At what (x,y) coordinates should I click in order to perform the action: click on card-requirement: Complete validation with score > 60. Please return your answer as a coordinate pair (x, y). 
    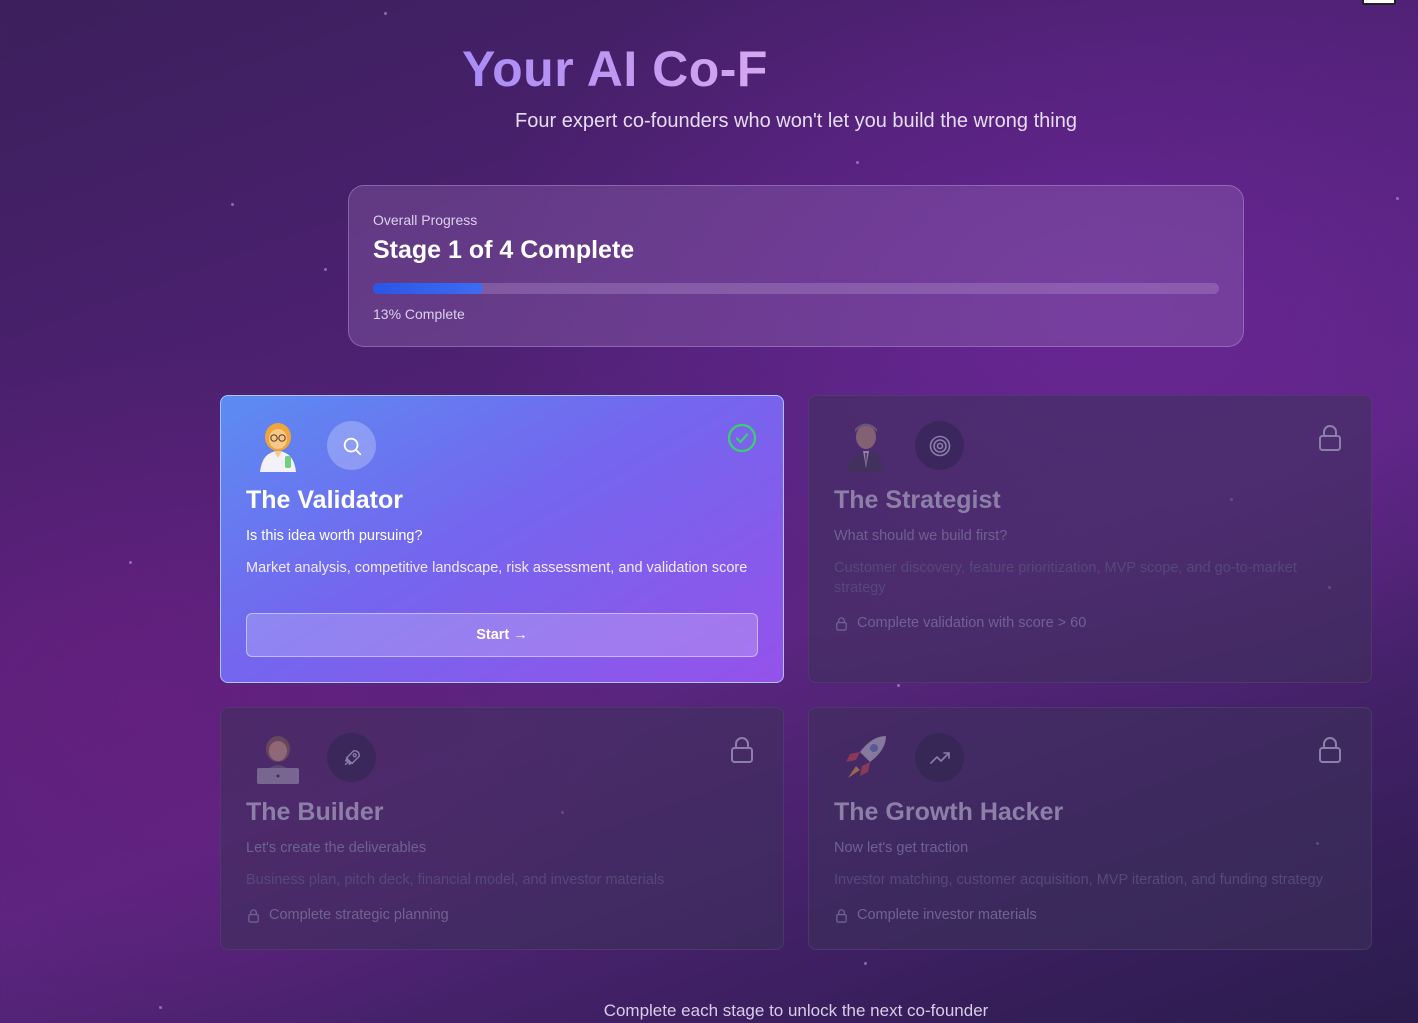
    Looking at the image, I should click on (960, 623).